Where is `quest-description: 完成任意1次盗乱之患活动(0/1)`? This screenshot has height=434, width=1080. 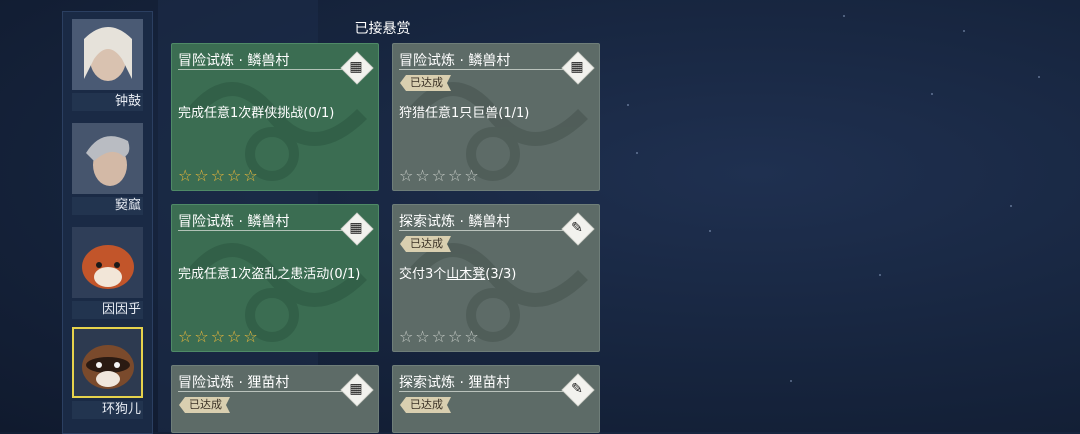 quest-description: 完成任意1次盗乱之患活动(0/1) is located at coordinates (269, 274).